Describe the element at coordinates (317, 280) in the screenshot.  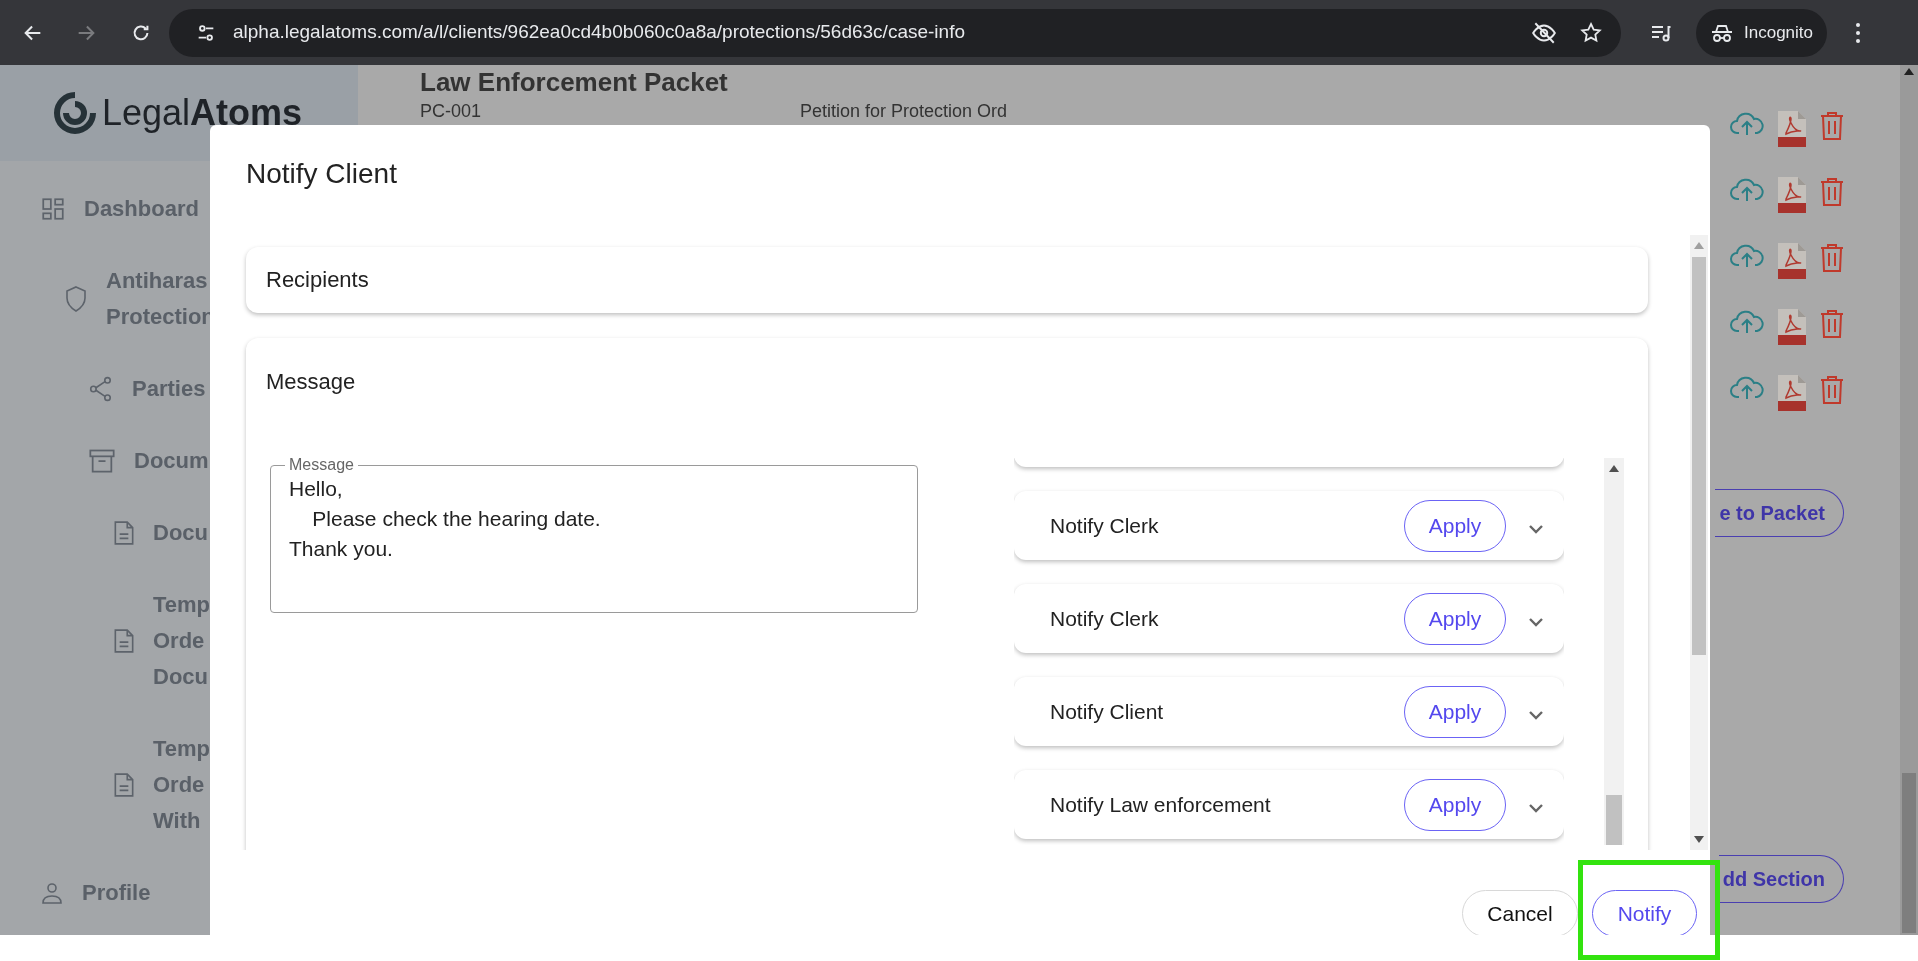
I see `section-title: Recipients` at that location.